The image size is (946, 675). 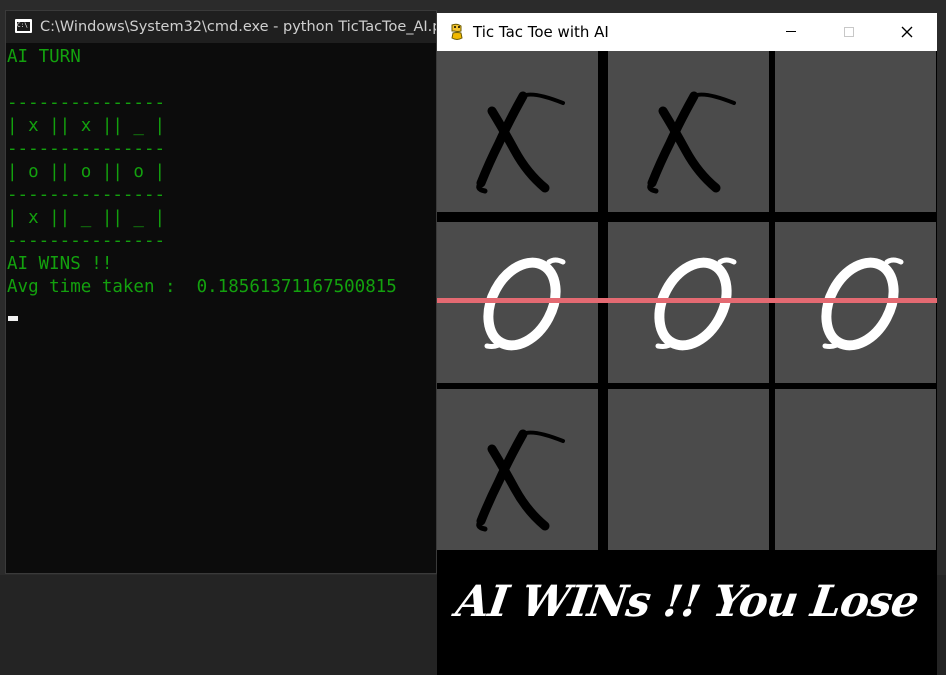 I want to click on result-banner: AI WINs !! You Lose, so click(x=687, y=613).